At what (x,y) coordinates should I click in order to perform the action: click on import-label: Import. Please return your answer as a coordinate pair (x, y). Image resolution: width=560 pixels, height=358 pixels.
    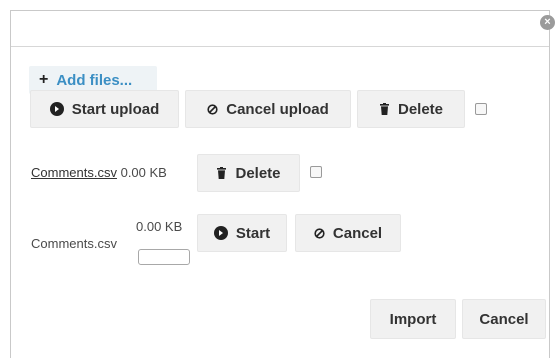
    Looking at the image, I should click on (413, 319).